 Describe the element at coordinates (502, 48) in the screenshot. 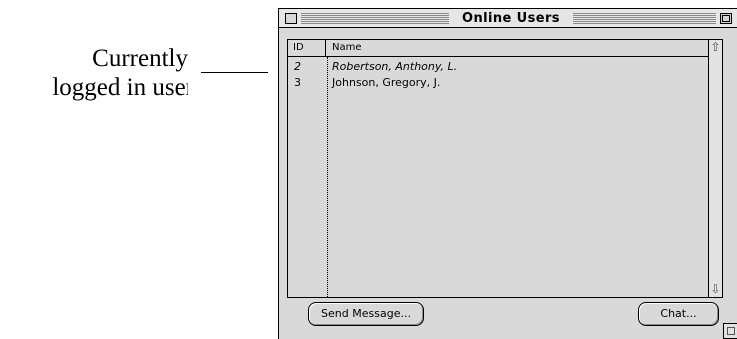

I see `list-header: ID Name` at that location.